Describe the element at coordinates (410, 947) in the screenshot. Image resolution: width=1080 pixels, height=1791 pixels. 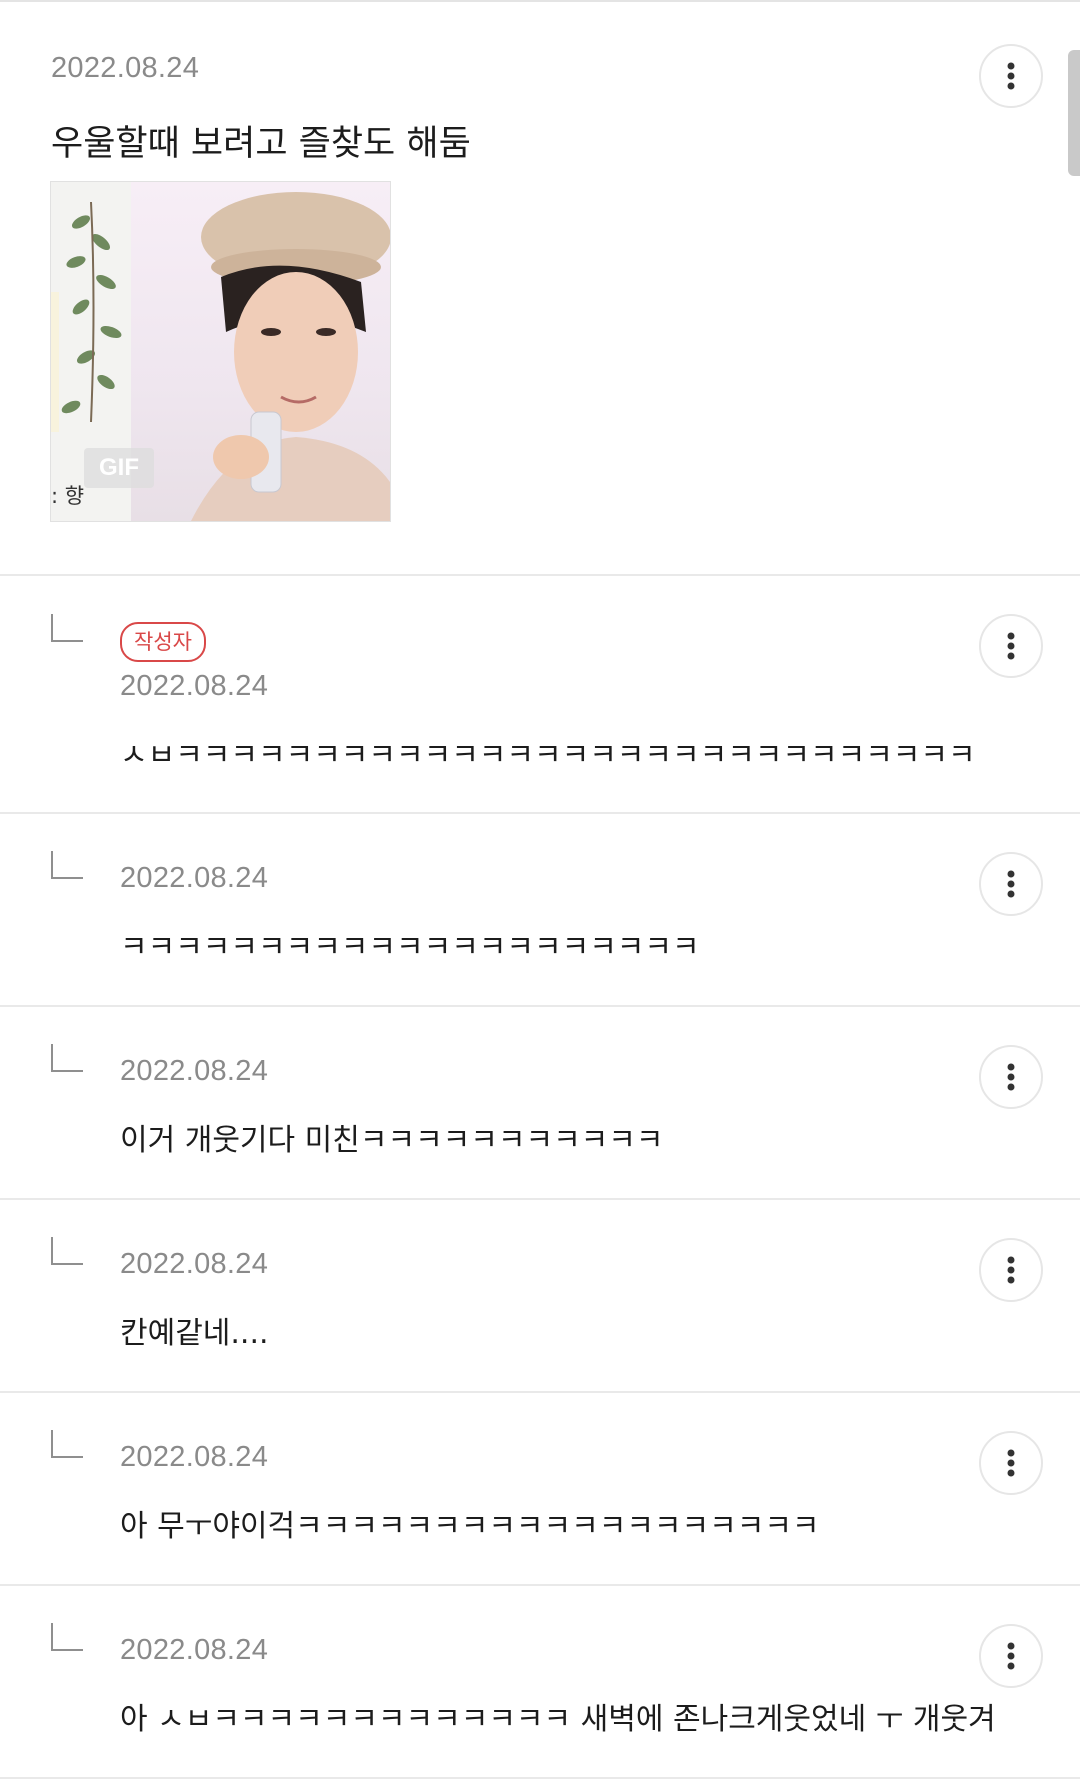
I see `reply-text: ㅋㅋㅋㅋㅋㅋㅋㅋㅋㅋㅋㅋㅋㅋㅋㅋㅋㅋㅋㅋㅋ` at that location.